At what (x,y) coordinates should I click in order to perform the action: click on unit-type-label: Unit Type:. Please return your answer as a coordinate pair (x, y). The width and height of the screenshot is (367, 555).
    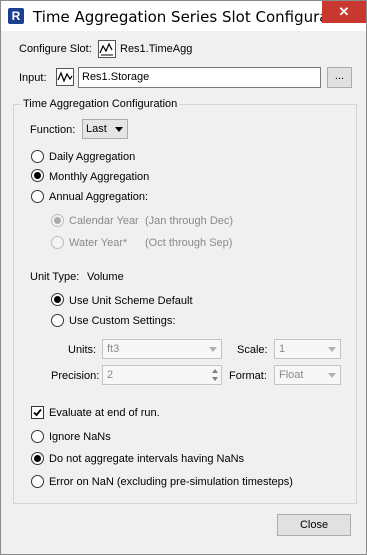
    Looking at the image, I should click on (55, 277).